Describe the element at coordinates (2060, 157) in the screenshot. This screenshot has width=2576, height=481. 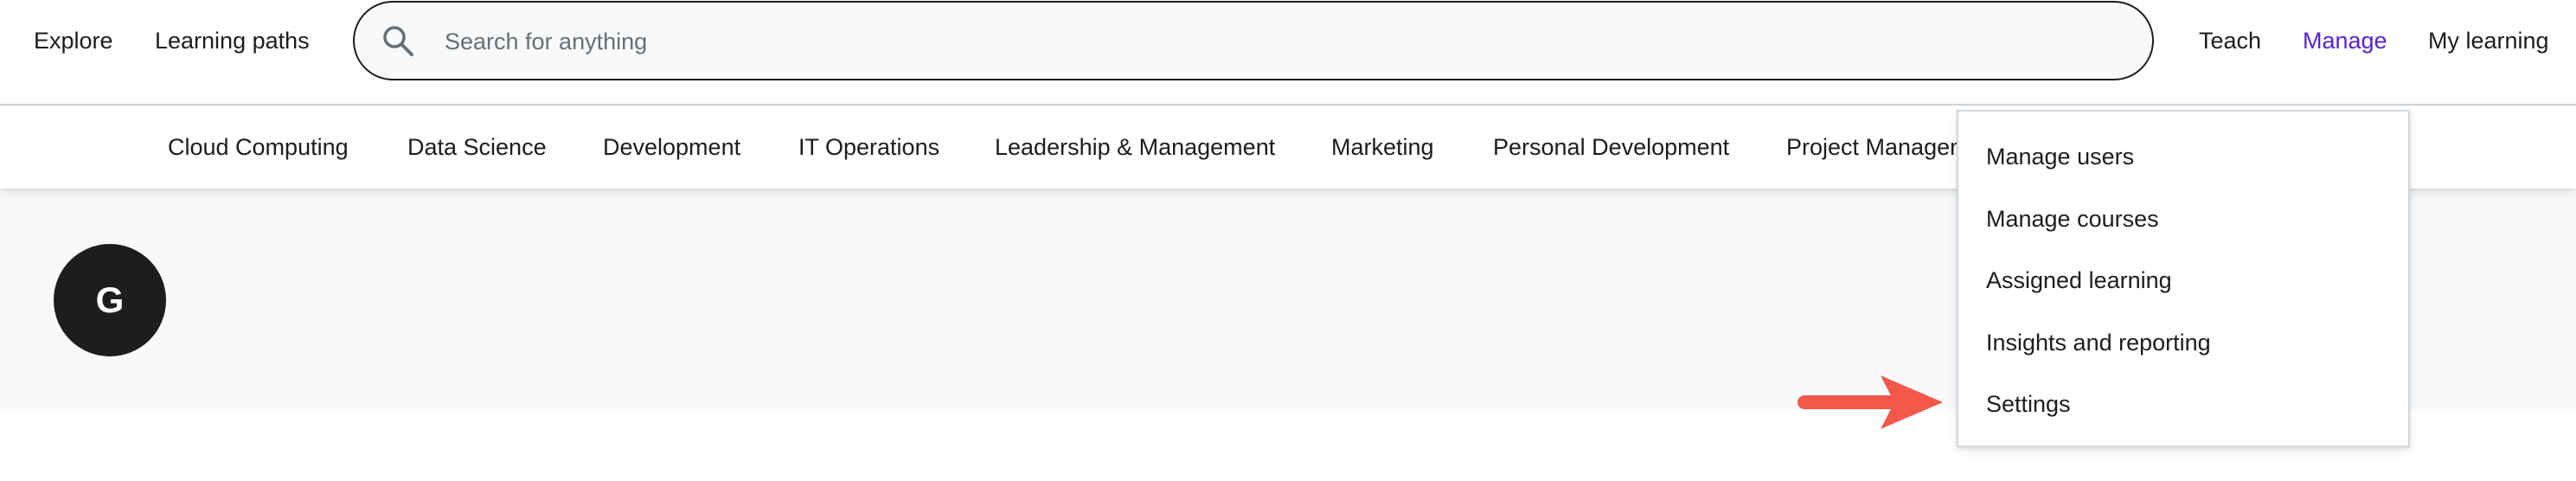
I see `menu-item-manage-users: Manage users` at that location.